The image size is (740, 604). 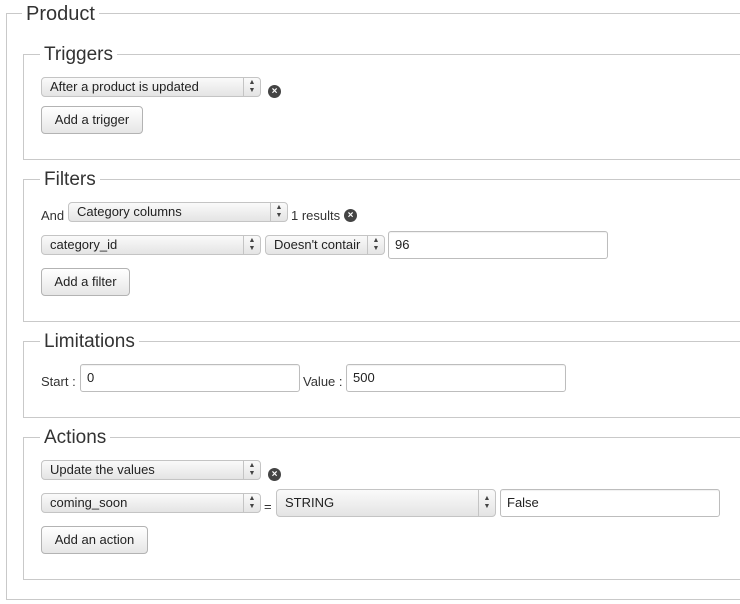 What do you see at coordinates (268, 506) in the screenshot?
I see `equals-sign: =` at bounding box center [268, 506].